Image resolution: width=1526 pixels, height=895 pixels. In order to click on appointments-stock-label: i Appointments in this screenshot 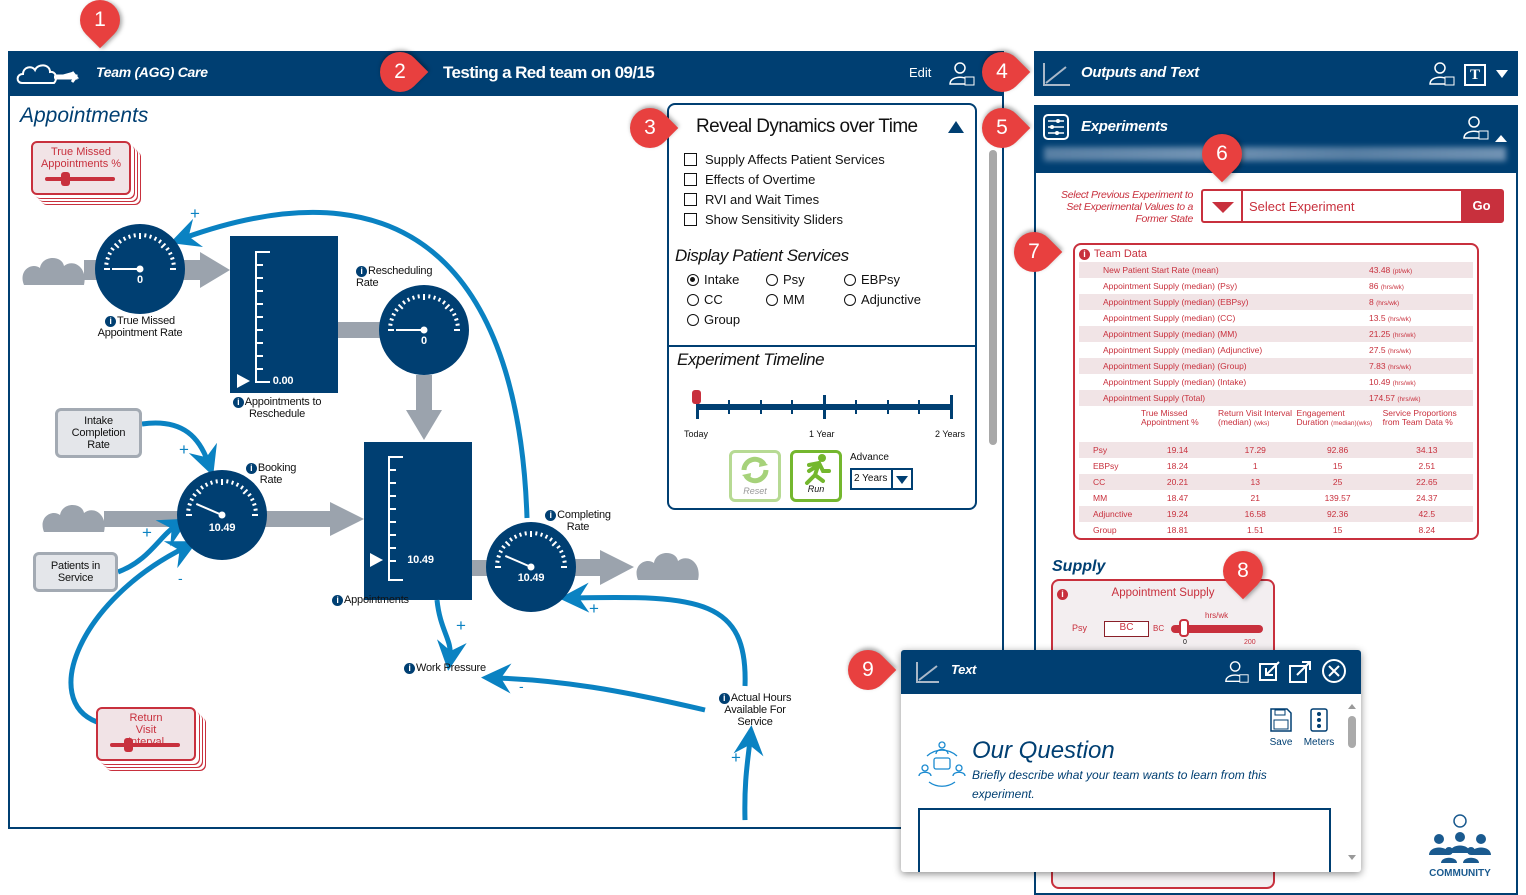, I will do `click(377, 600)`.